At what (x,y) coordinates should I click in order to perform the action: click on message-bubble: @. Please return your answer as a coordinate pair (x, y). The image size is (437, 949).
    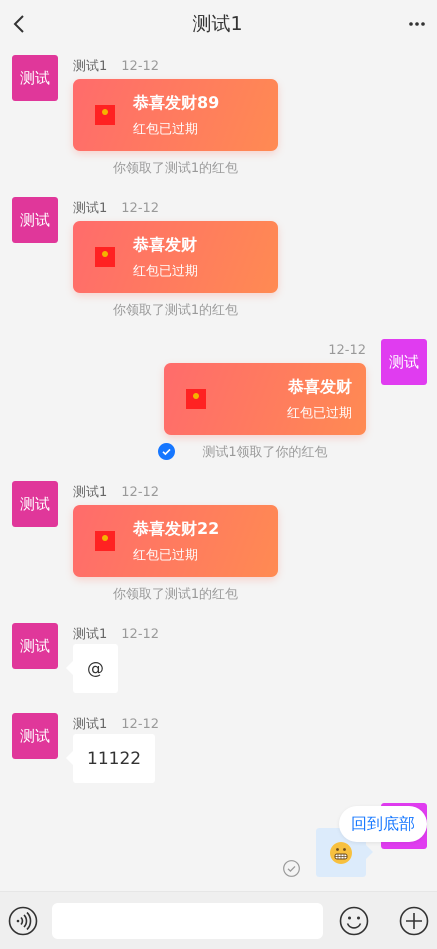
    Looking at the image, I should click on (95, 668).